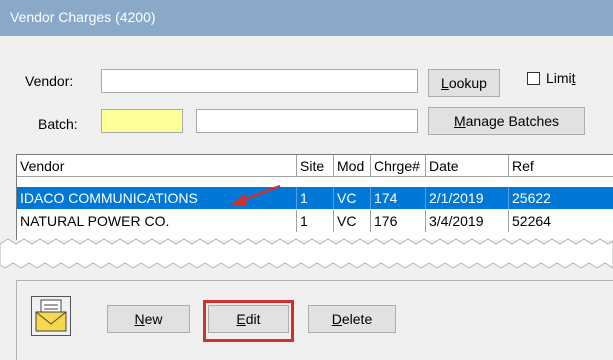  I want to click on edit-button-label: Edit, so click(248, 319).